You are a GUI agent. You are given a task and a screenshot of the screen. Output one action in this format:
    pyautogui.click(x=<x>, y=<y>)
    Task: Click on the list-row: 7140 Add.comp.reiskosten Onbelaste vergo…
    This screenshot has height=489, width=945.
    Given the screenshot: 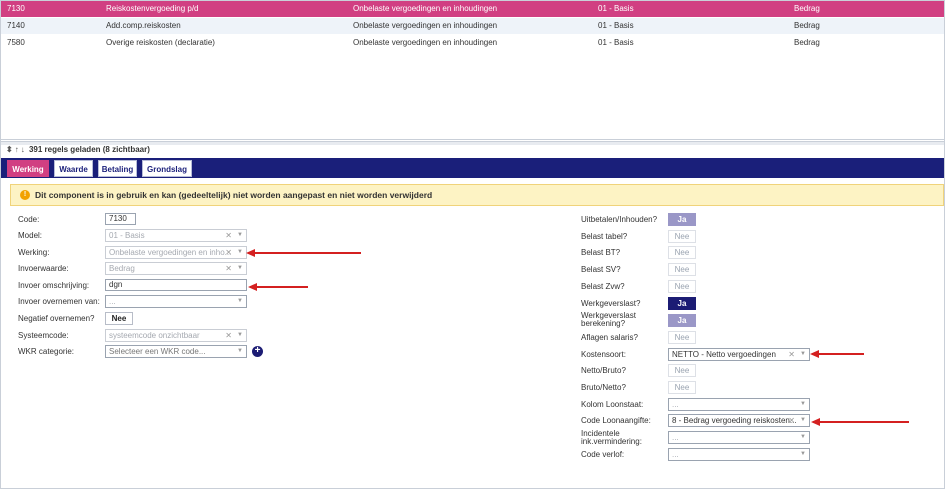 What is the action you would take?
    pyautogui.click(x=472, y=26)
    